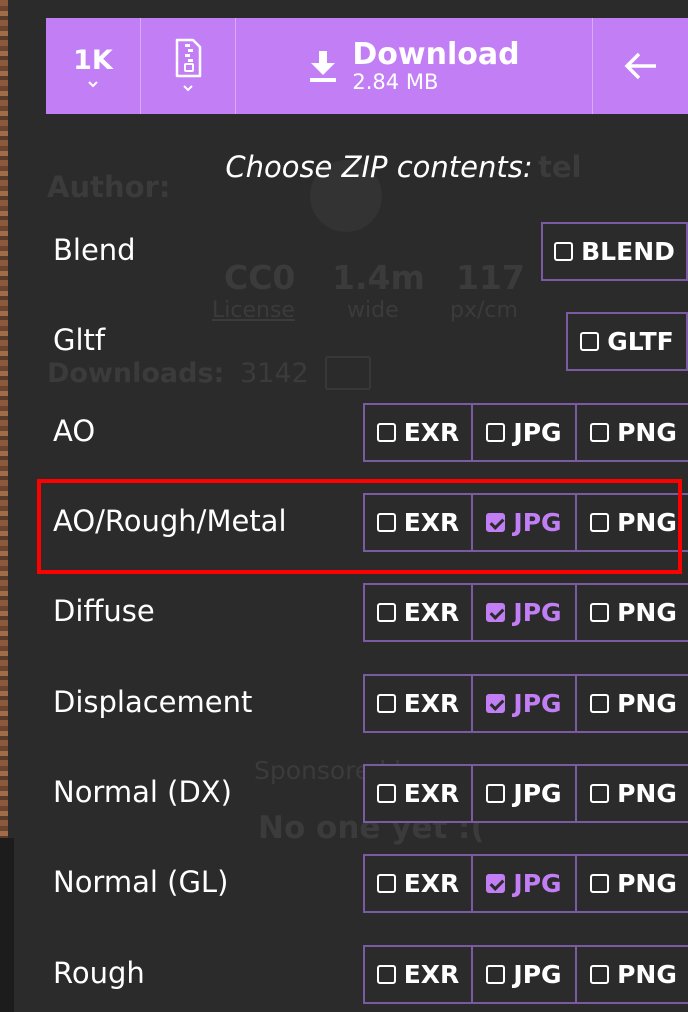  I want to click on row-label-rough: Rough, so click(99, 973).